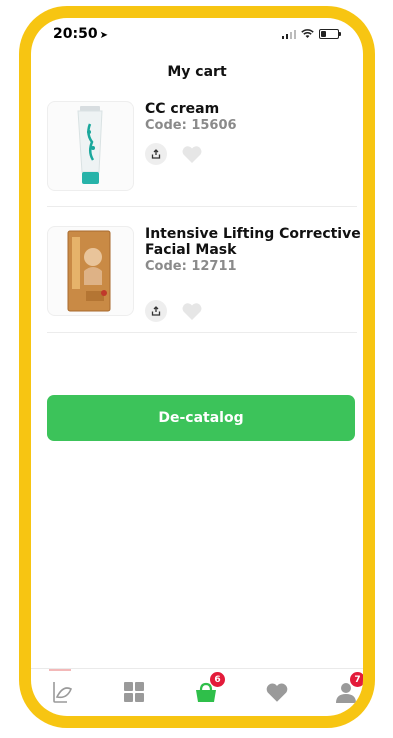  Describe the element at coordinates (191, 125) in the screenshot. I see `product-code: Code: 15606` at that location.